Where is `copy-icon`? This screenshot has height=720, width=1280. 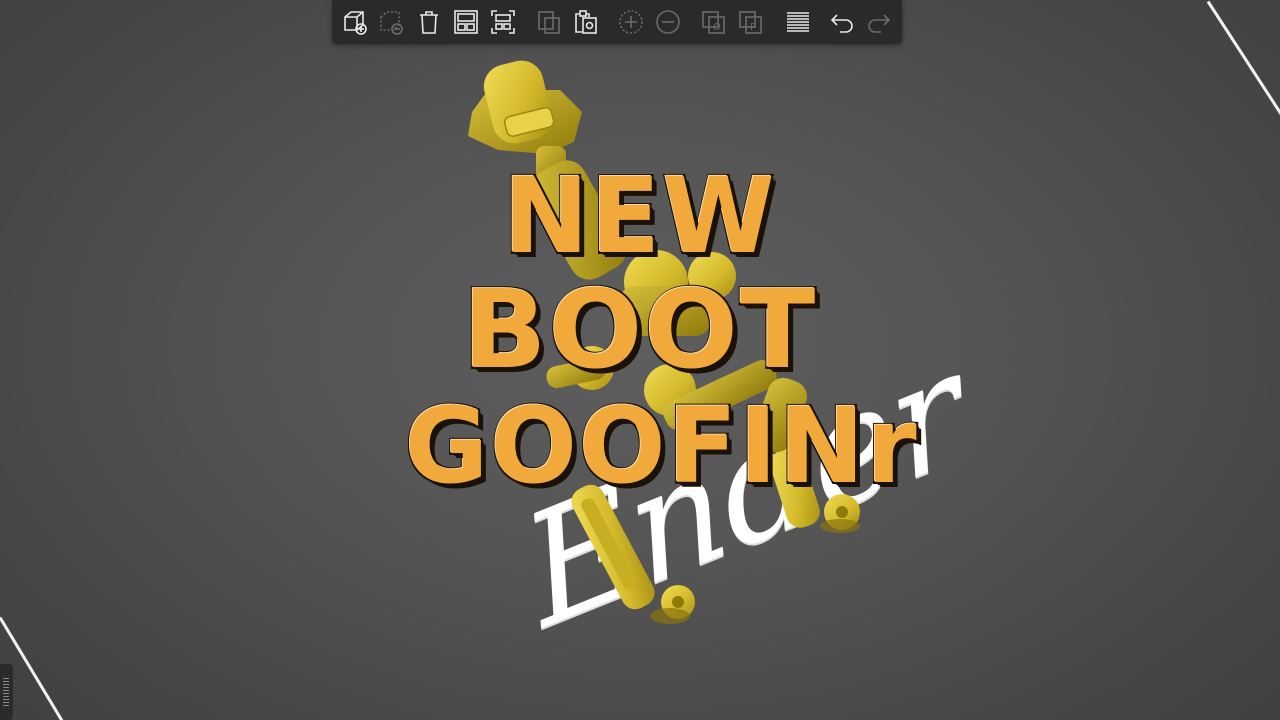 copy-icon is located at coordinates (549, 22).